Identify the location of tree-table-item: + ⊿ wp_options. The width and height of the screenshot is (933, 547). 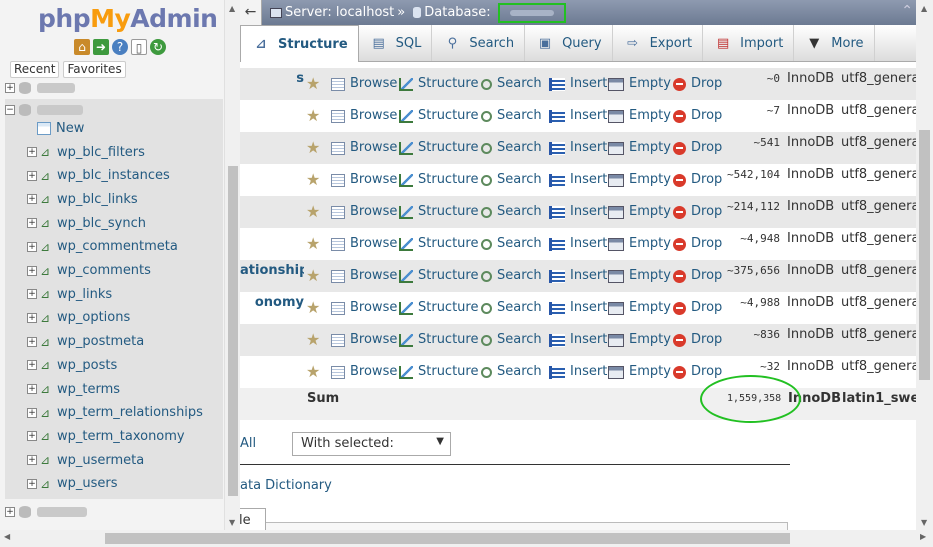
(114, 318).